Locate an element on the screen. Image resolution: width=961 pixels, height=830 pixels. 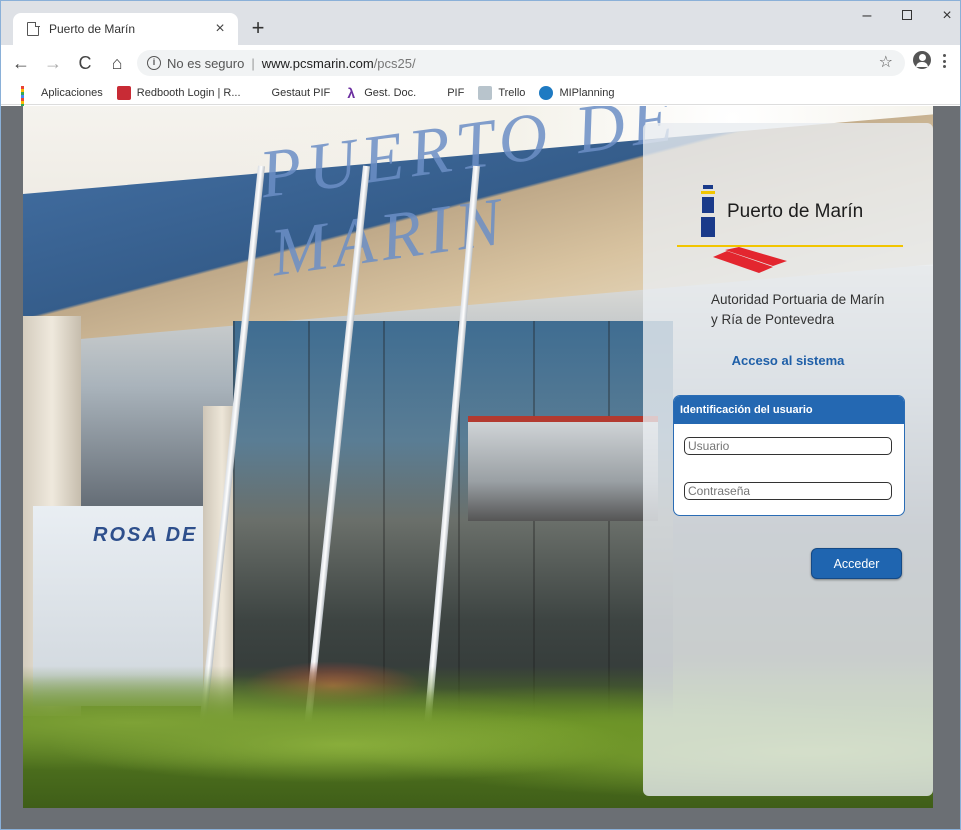
url-host: www.pcsmarin.com is located at coordinates (317, 63).